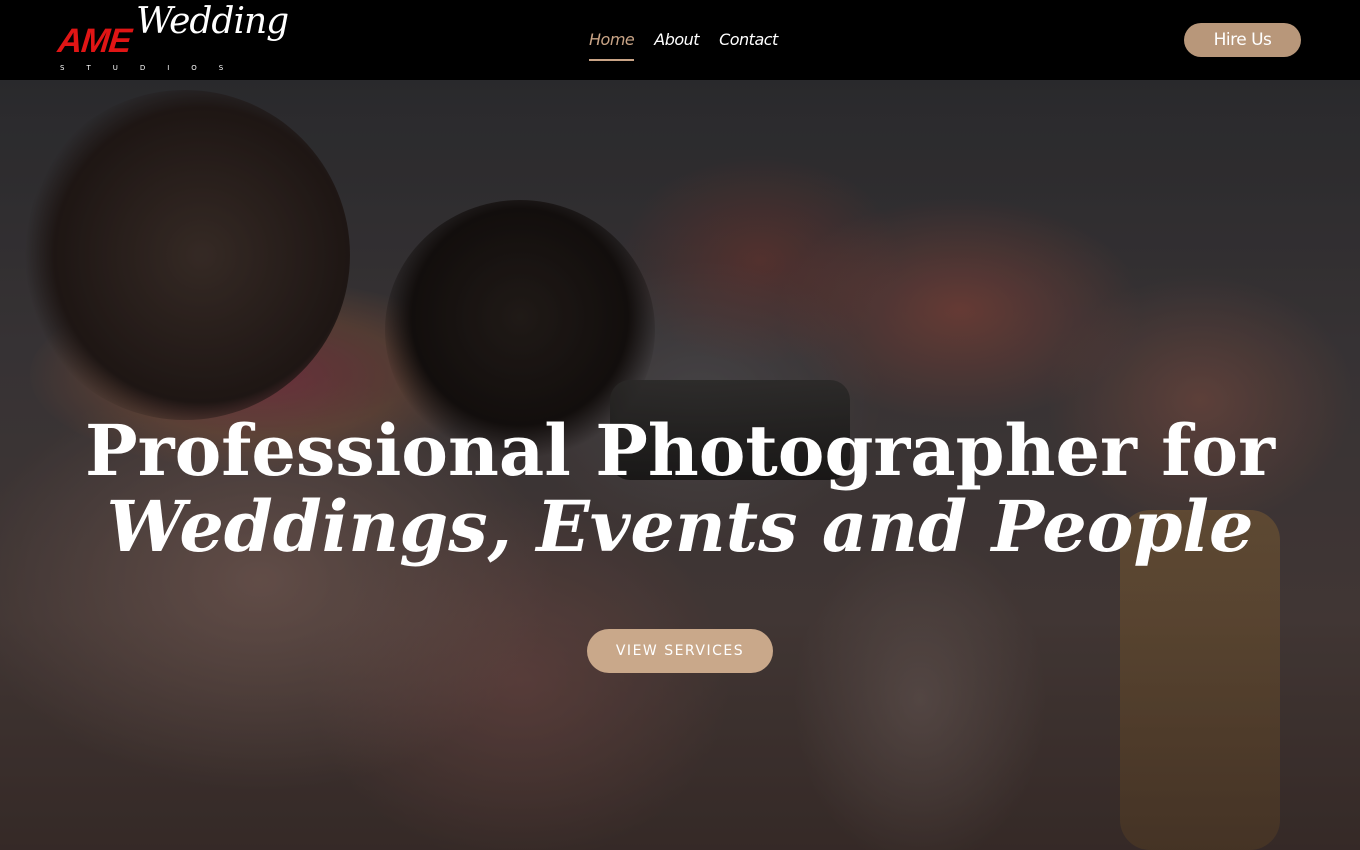  What do you see at coordinates (212, 21) in the screenshot?
I see `logo-wedding-script: Wedding` at bounding box center [212, 21].